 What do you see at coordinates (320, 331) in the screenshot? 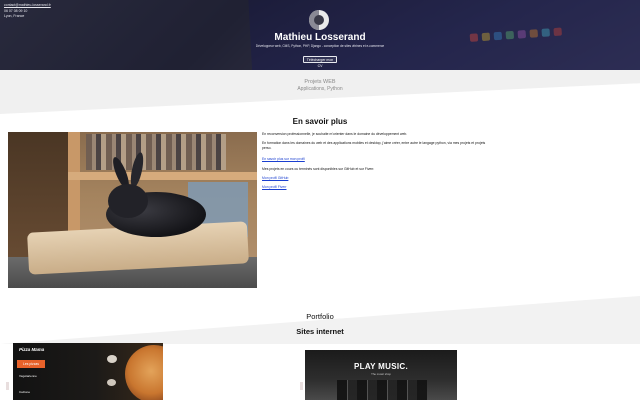
I see `sites-title: Sites internet` at bounding box center [320, 331].